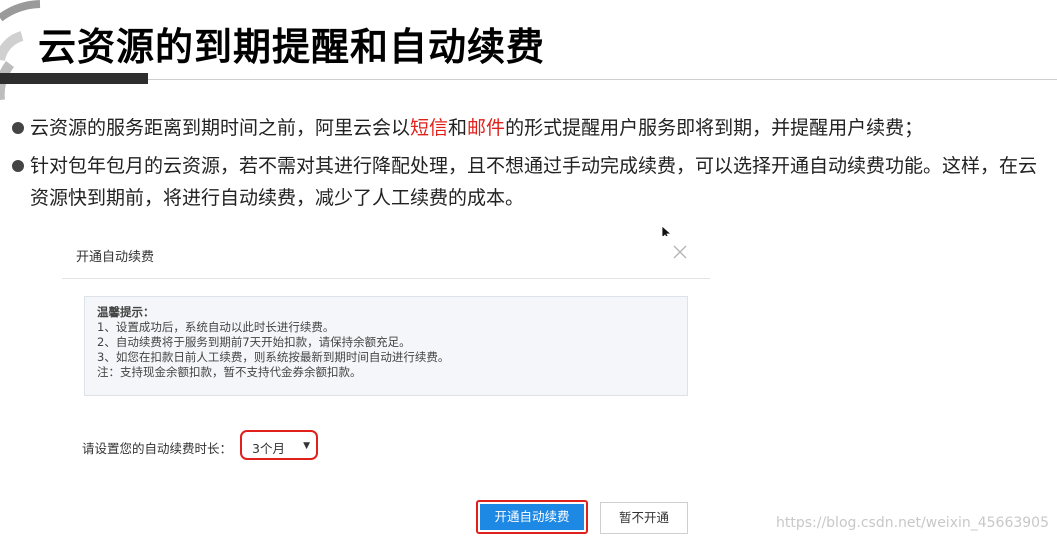 The height and width of the screenshot is (542, 1057). What do you see at coordinates (292, 47) in the screenshot?
I see `slide-title: 云资源的到期提醒和自动续费` at bounding box center [292, 47].